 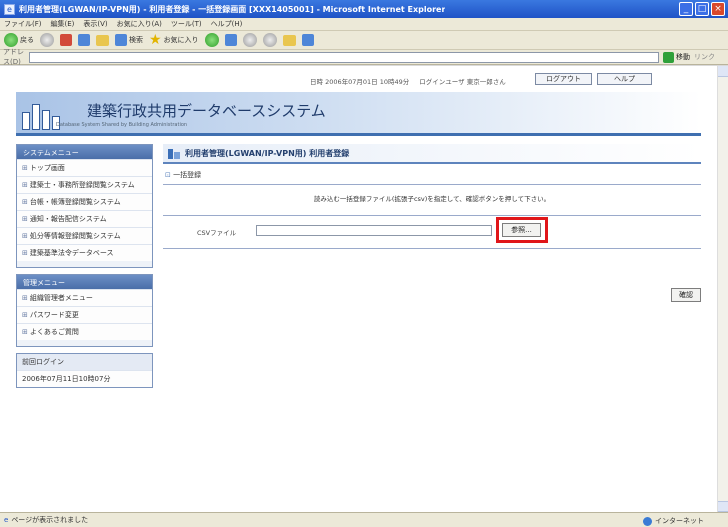 What do you see at coordinates (432, 154) in the screenshot?
I see `page-title-bar: 利用者管理(LGWAN/IP-VPN用) 利用者登録` at bounding box center [432, 154].